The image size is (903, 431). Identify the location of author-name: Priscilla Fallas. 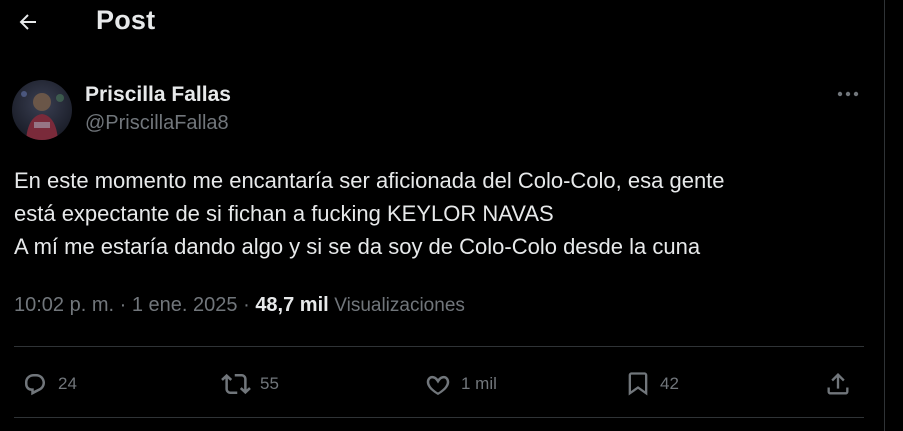
(158, 95).